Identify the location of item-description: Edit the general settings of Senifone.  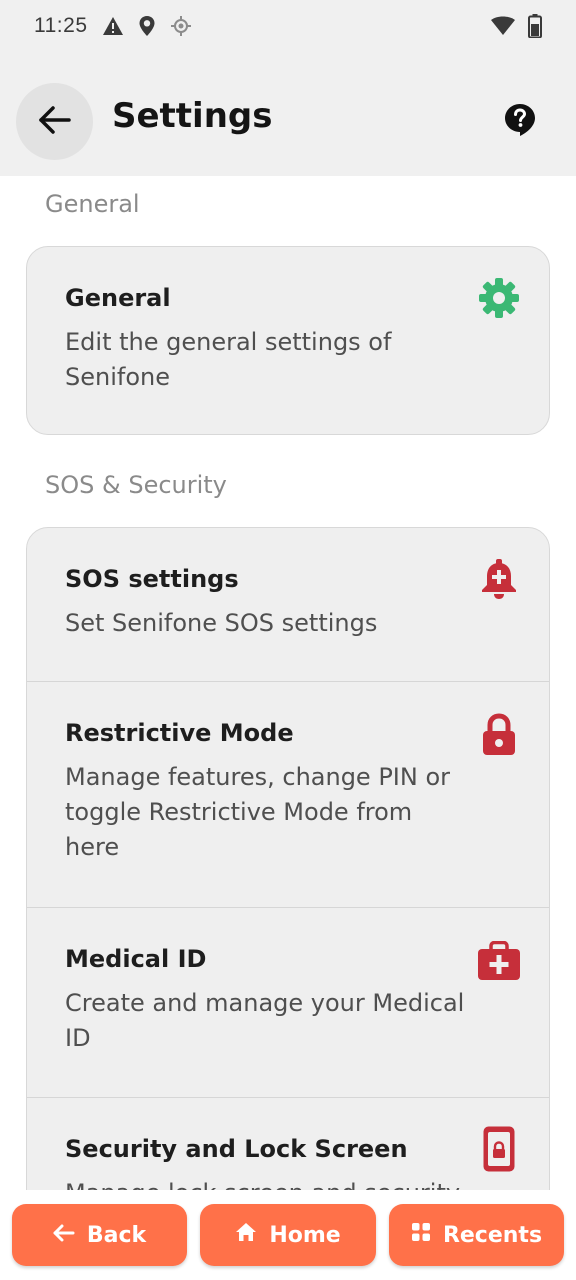
(228, 359).